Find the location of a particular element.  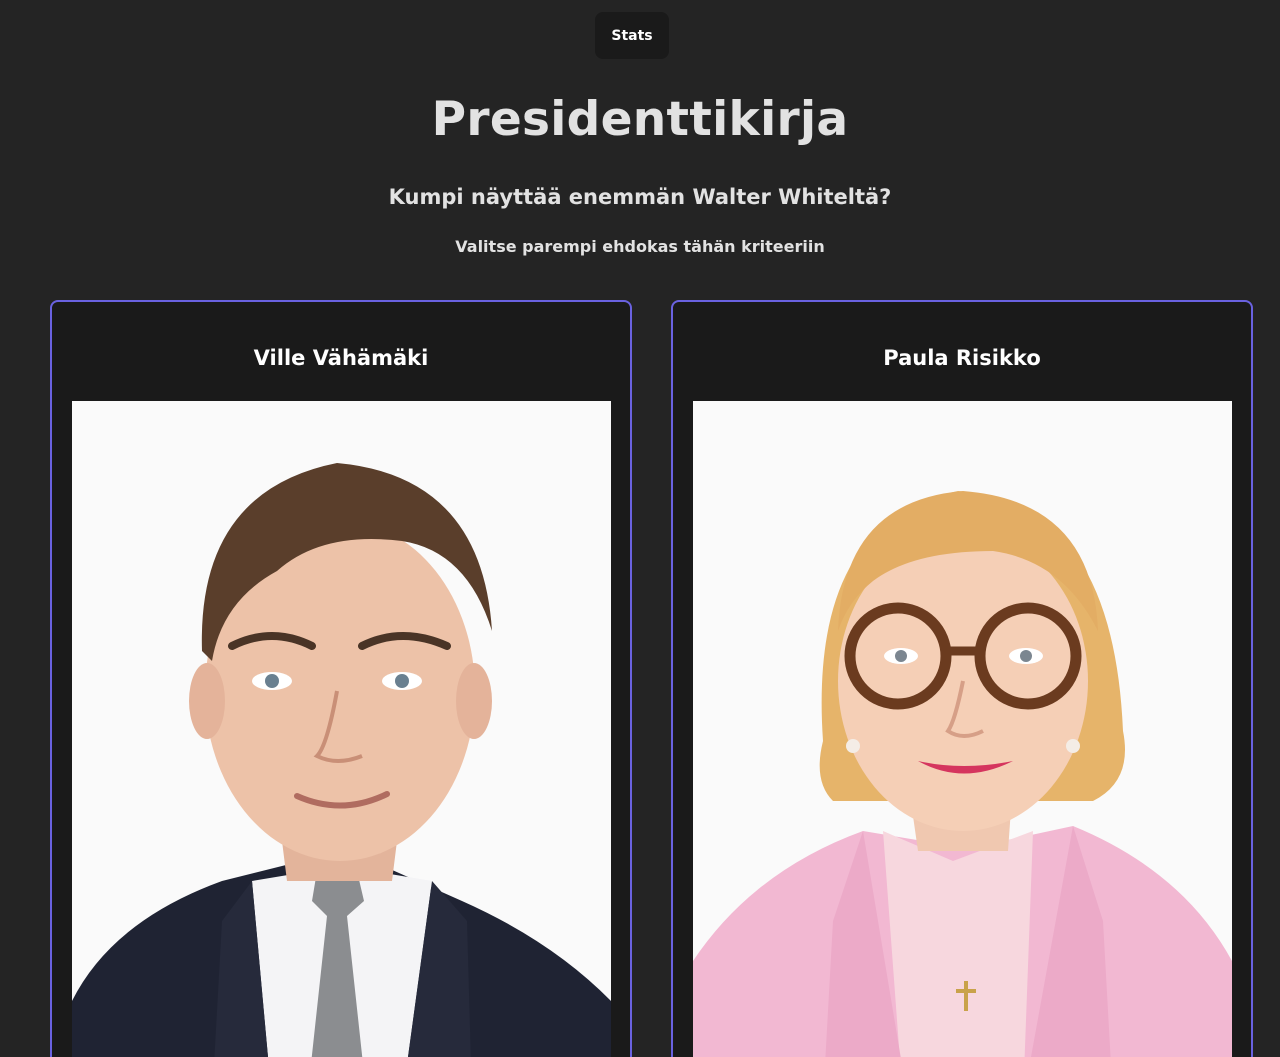

question-text: Kumpi näyttää enemmän Walter Whiteltä? is located at coordinates (640, 197).